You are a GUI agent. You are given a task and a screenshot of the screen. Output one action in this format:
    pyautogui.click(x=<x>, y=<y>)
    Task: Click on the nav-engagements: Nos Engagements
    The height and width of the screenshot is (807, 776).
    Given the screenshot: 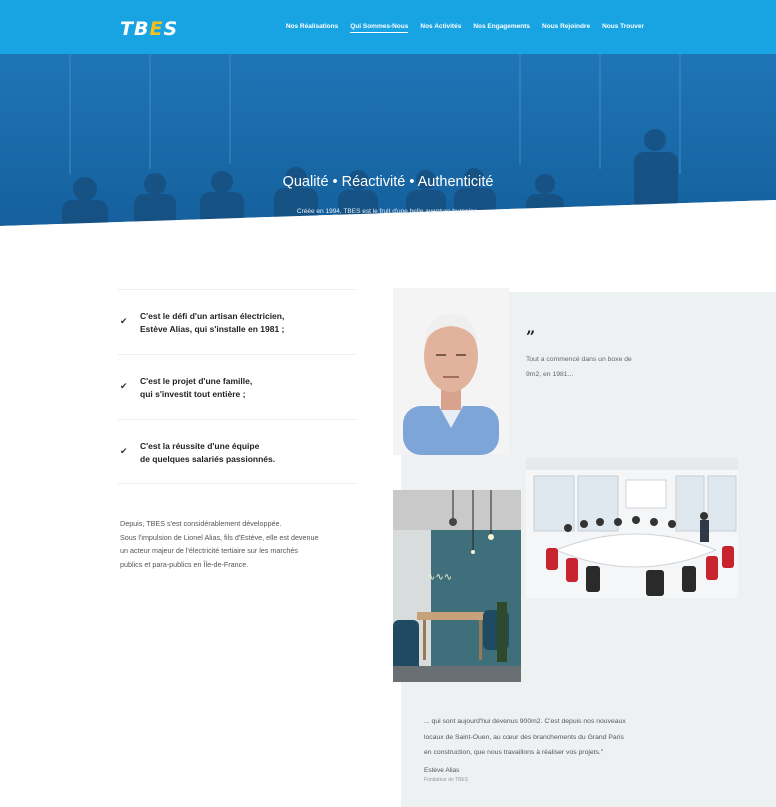 What is the action you would take?
    pyautogui.click(x=501, y=28)
    